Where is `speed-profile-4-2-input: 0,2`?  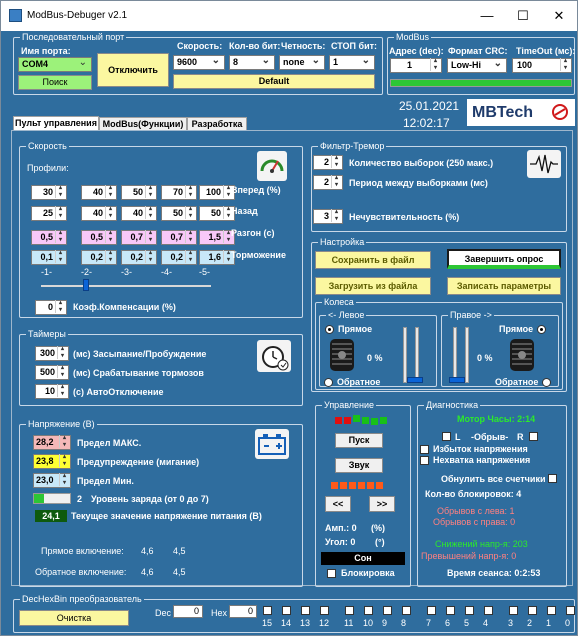
speed-profile-4-2-input: 0,2 is located at coordinates (99, 257).